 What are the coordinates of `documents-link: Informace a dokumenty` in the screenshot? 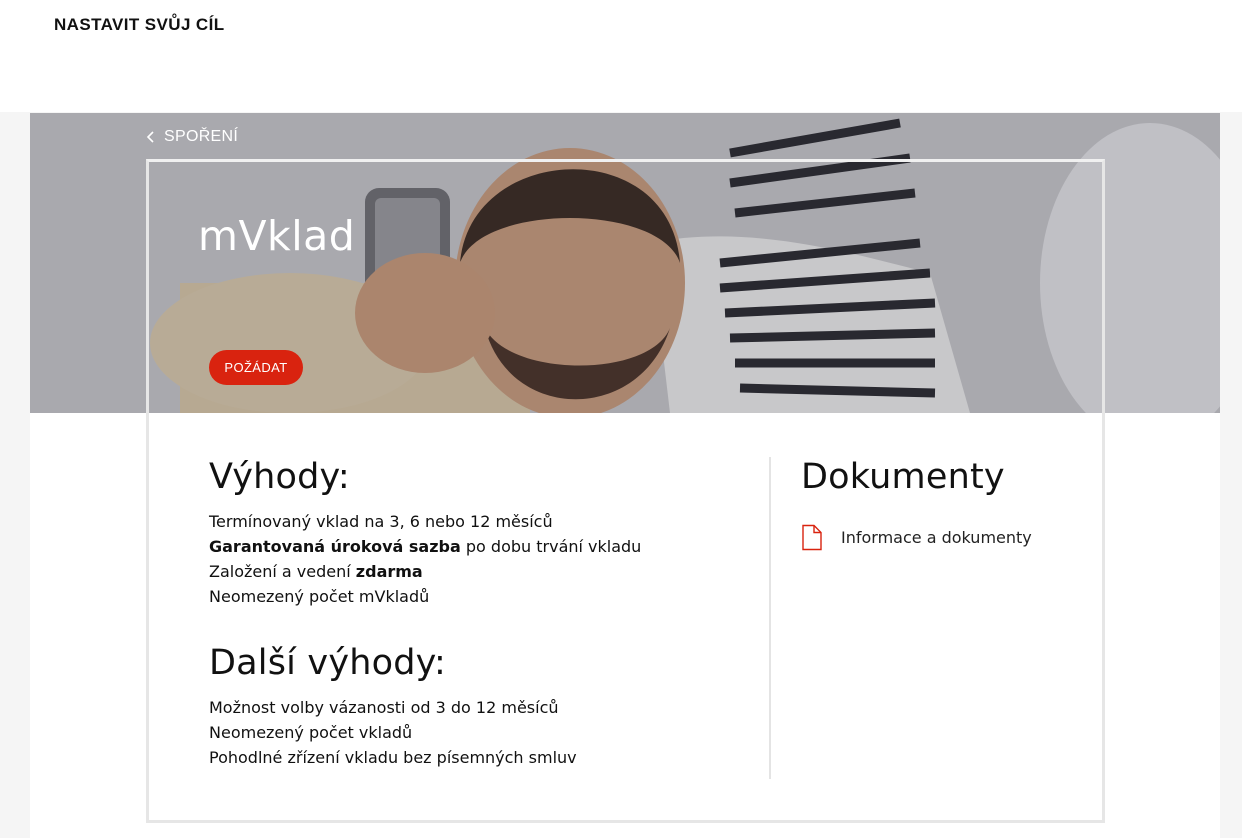 It's located at (941, 537).